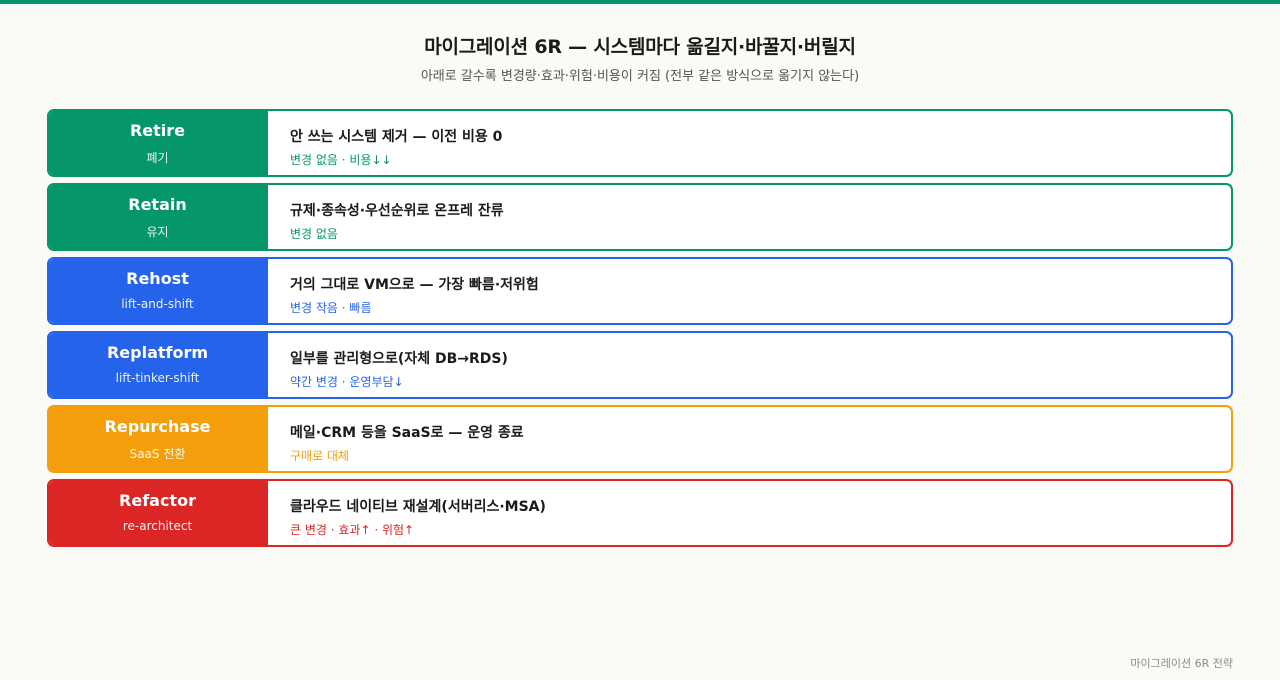 This screenshot has width=1280, height=680. I want to click on strategy-name: Retire, so click(157, 130).